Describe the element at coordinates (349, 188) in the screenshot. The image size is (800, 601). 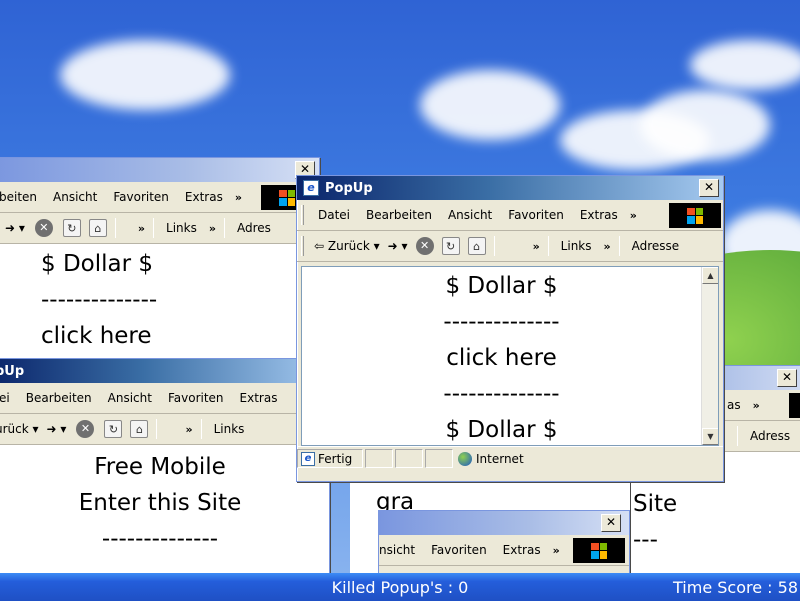
I see `window-title: PopUp` at that location.